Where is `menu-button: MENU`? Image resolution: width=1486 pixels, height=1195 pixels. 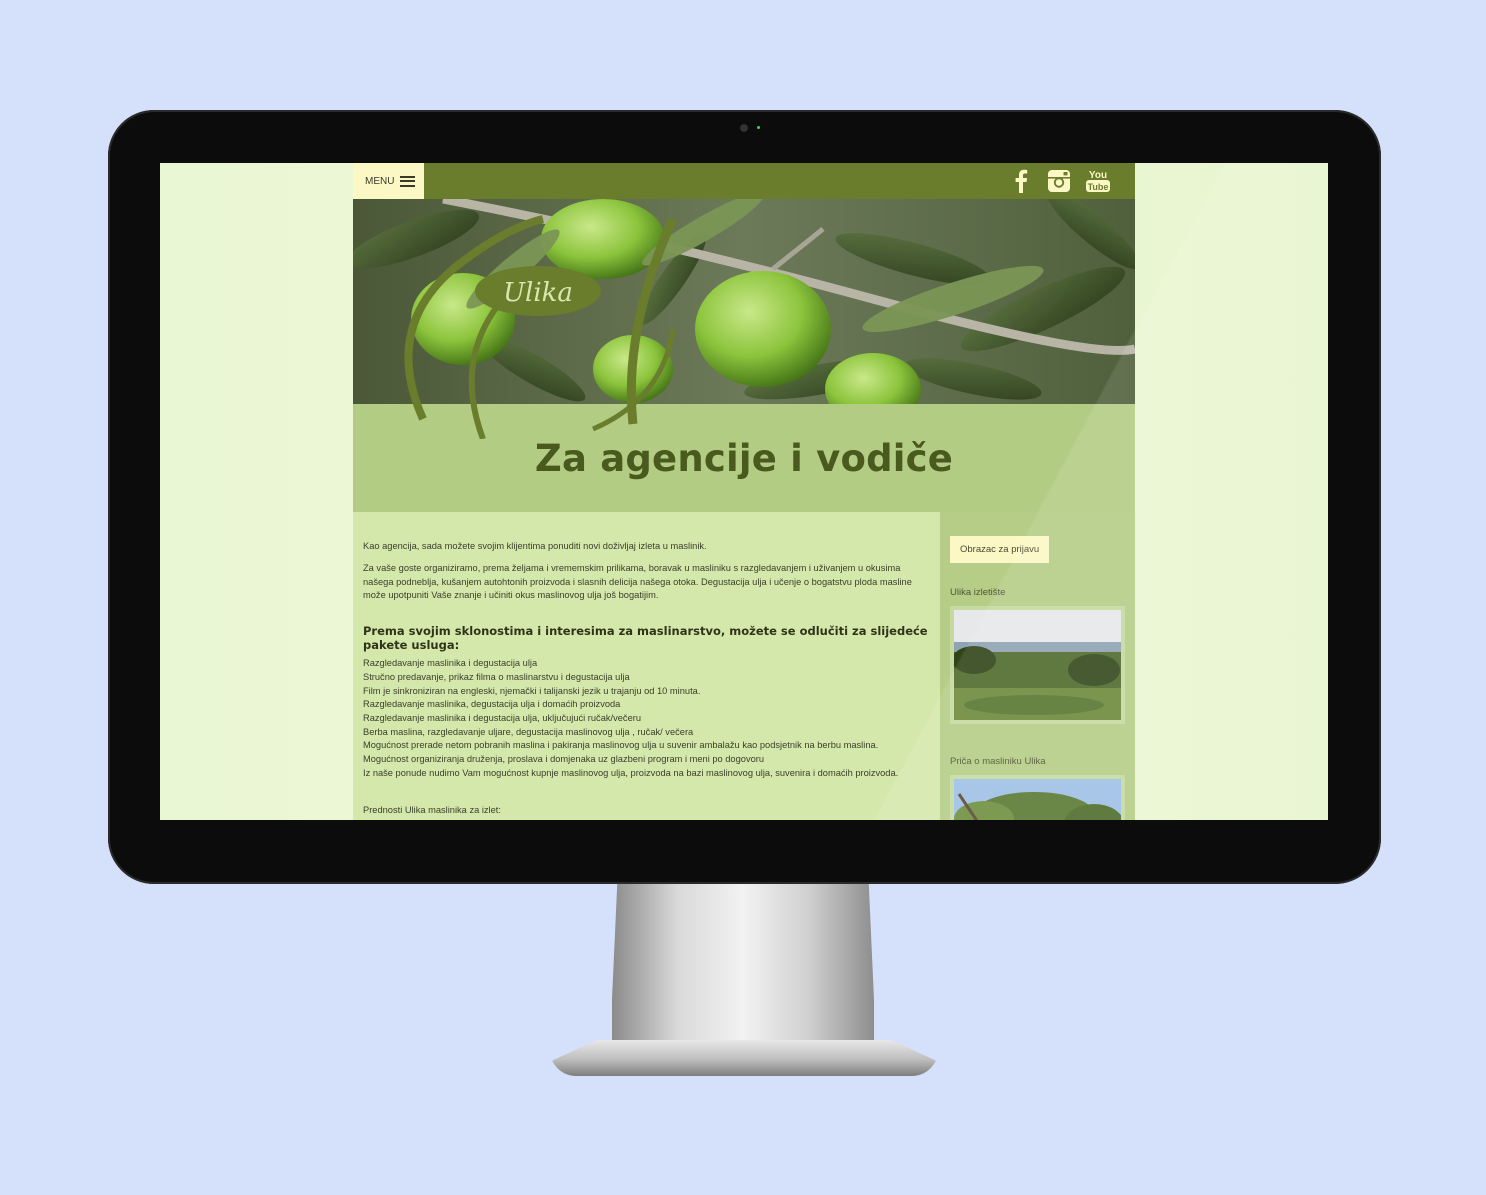
menu-button: MENU is located at coordinates (388, 181).